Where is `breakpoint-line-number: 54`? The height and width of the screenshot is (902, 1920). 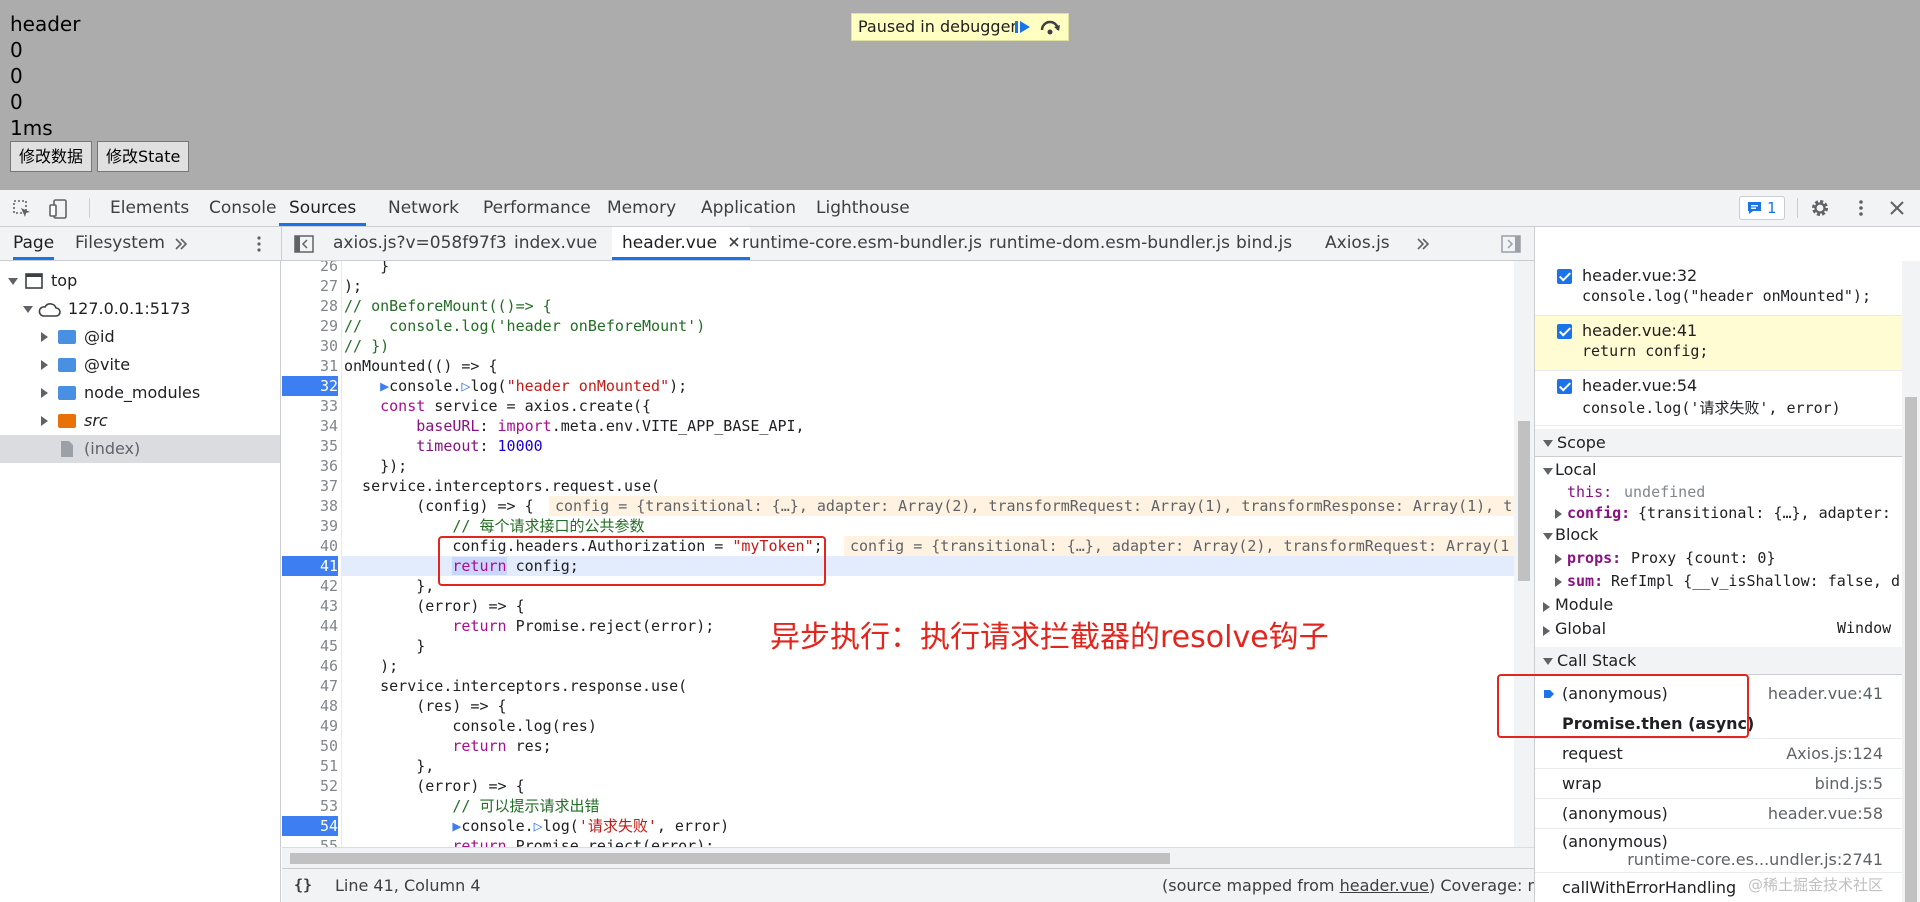
breakpoint-line-number: 54 is located at coordinates (310, 826).